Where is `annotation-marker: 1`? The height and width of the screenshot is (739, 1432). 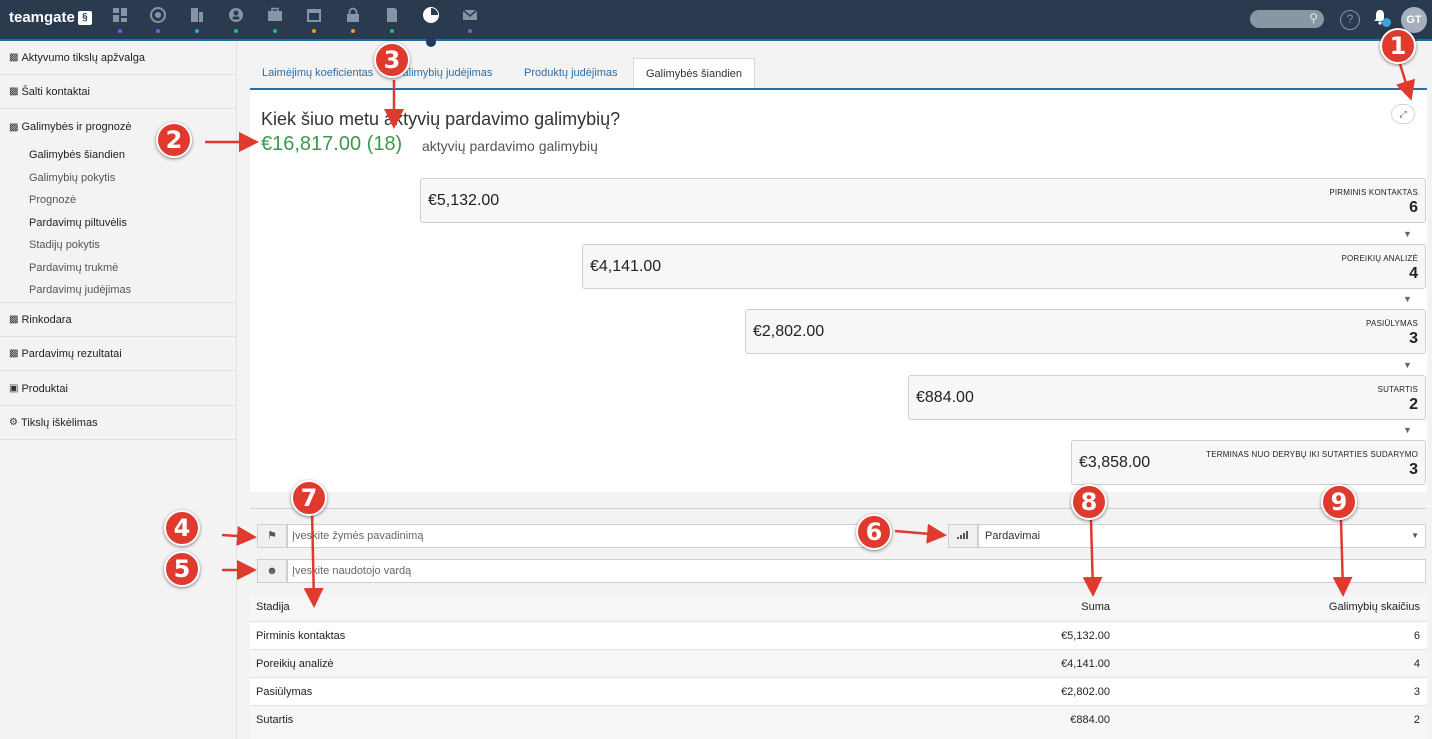 annotation-marker: 1 is located at coordinates (1398, 46).